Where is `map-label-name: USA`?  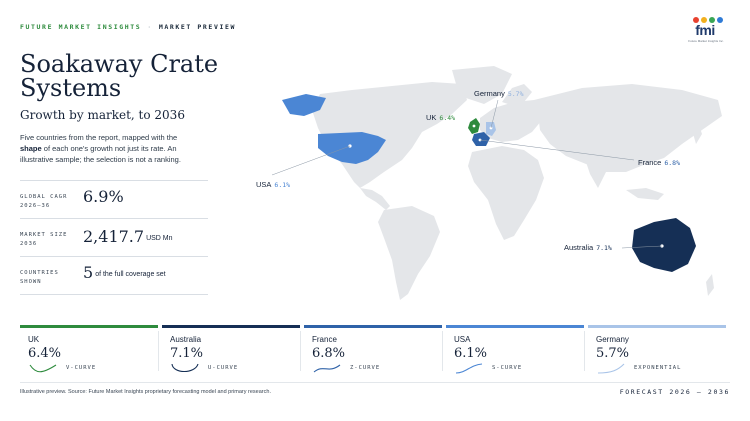
map-label-name: USA is located at coordinates (264, 184).